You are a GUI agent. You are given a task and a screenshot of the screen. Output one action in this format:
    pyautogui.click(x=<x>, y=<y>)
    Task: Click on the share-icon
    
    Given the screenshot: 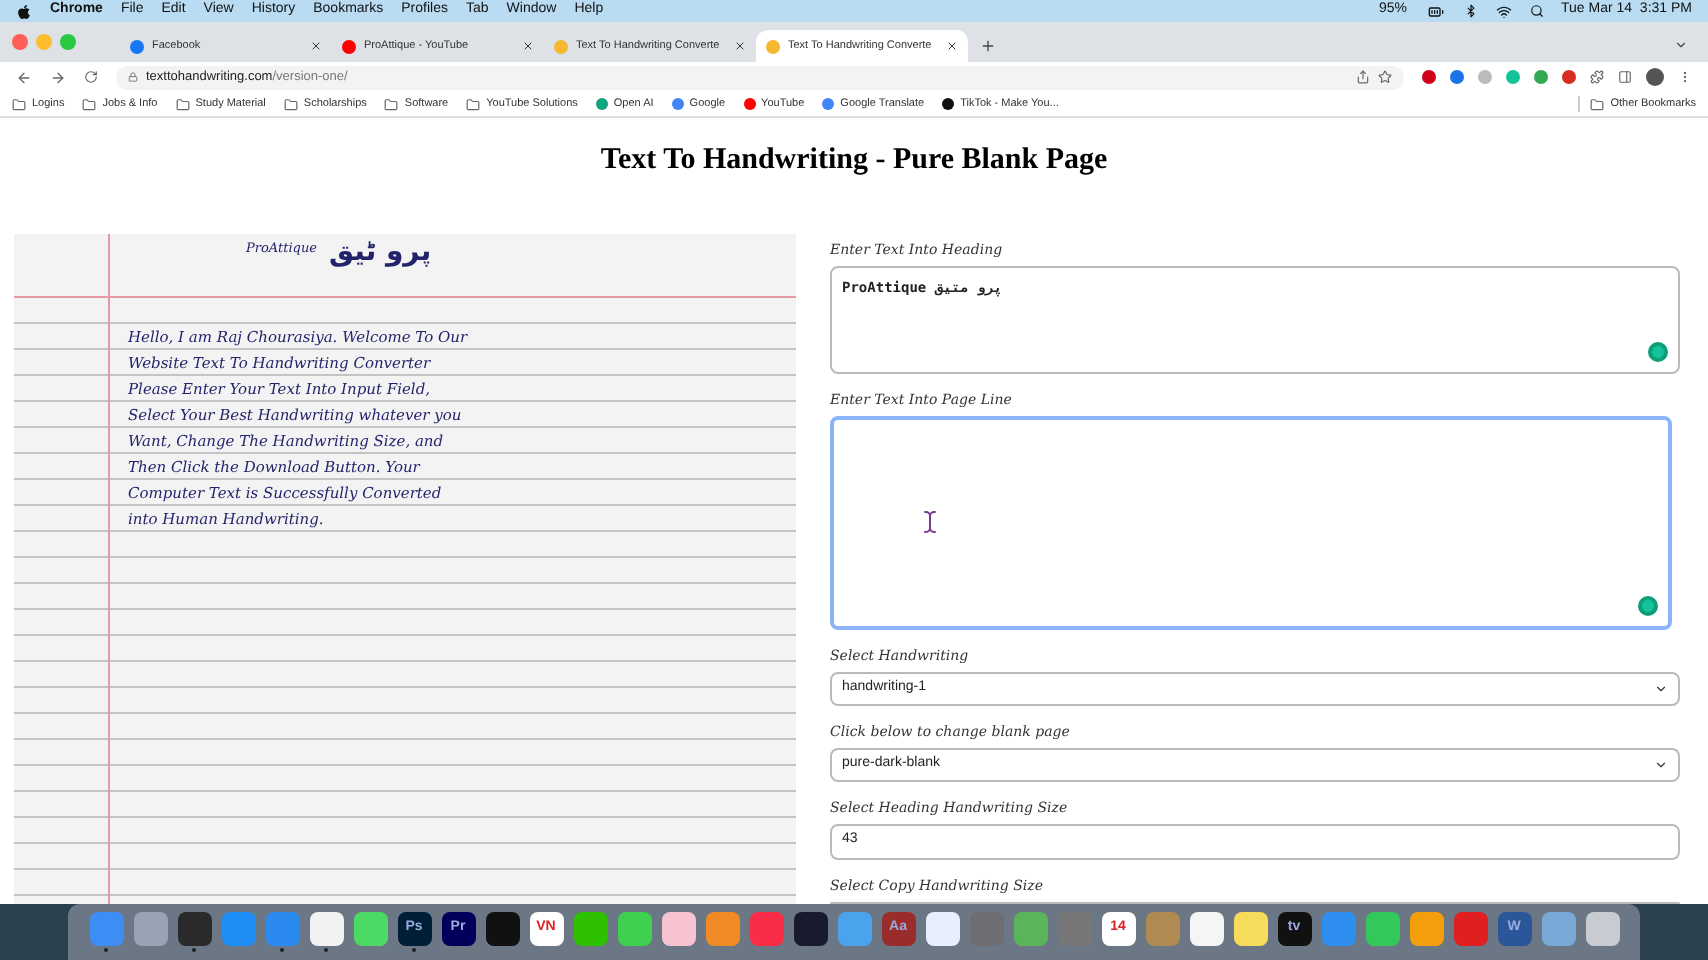 What is the action you would take?
    pyautogui.click(x=1363, y=77)
    